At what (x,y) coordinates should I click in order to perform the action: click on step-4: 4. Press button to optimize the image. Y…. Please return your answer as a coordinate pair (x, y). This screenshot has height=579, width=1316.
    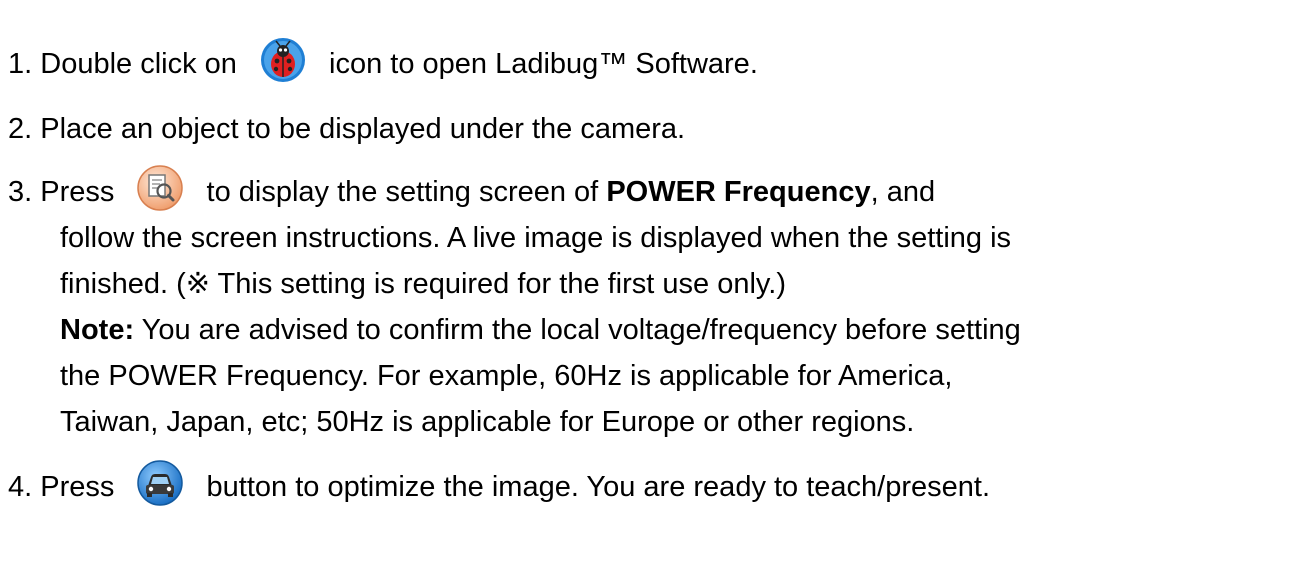
    Looking at the image, I should click on (499, 483).